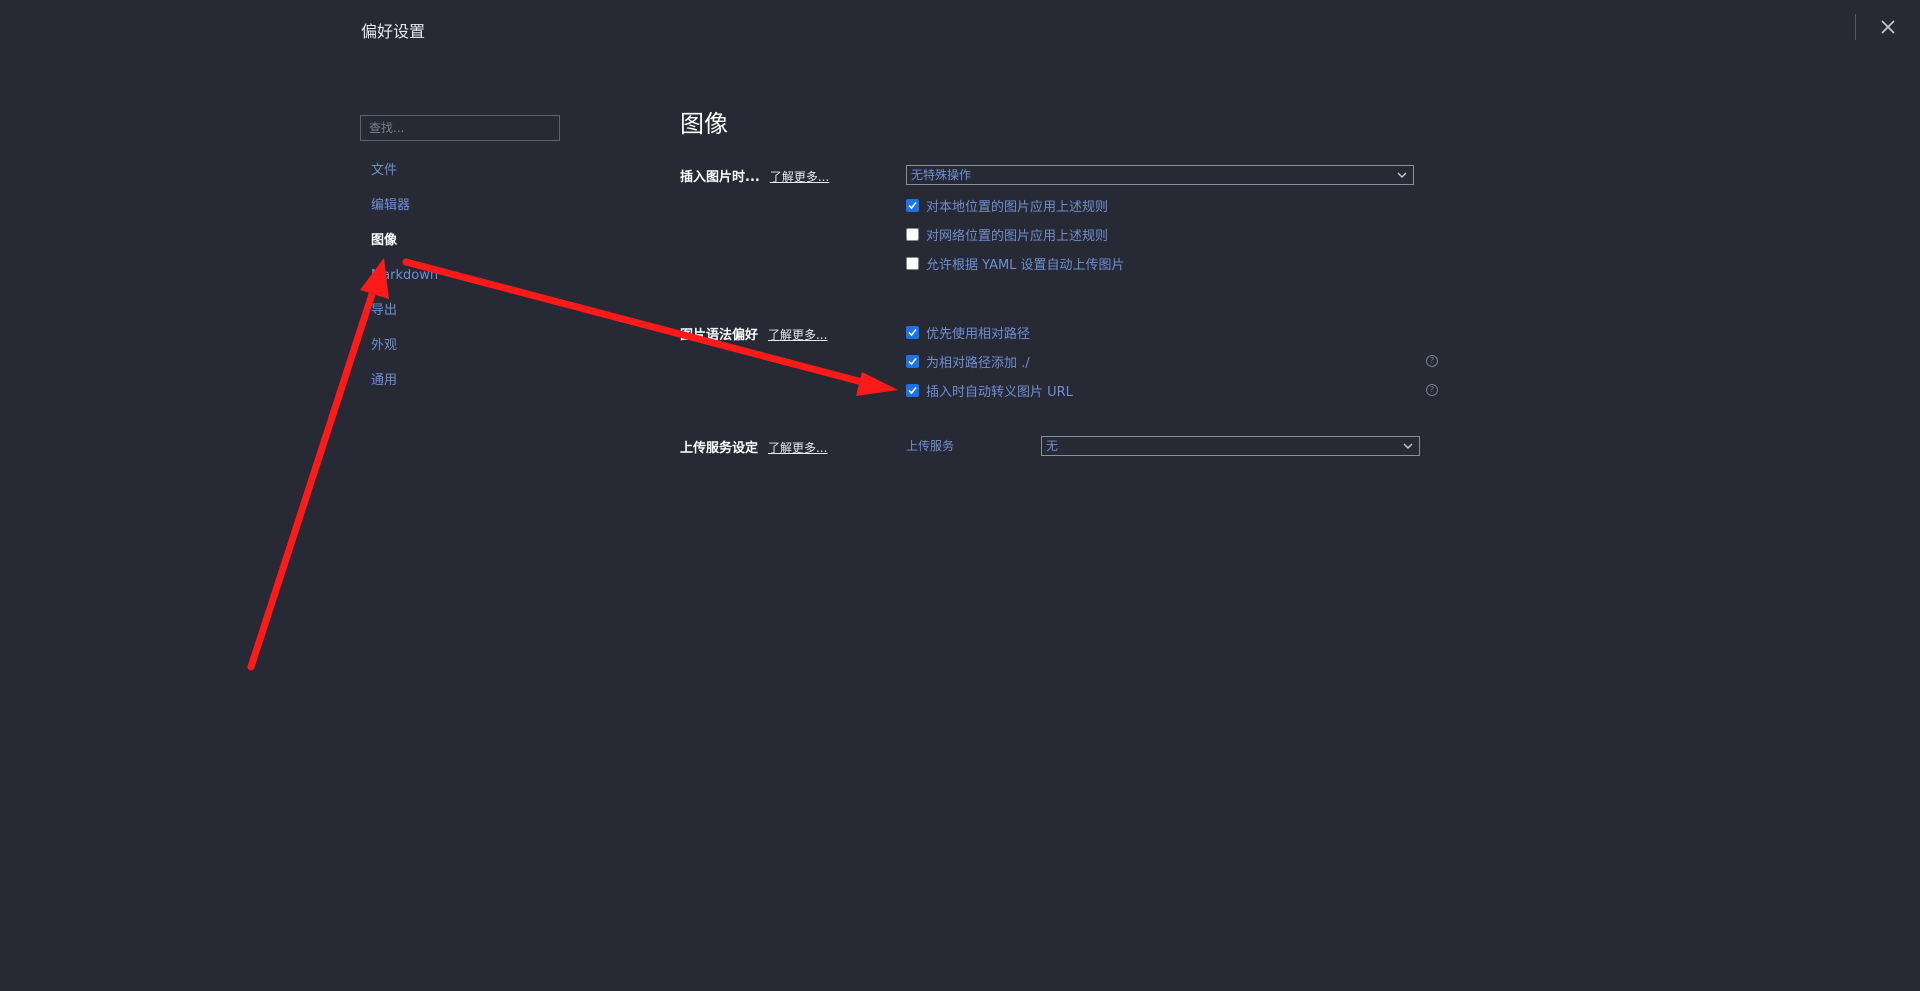  I want to click on syntax-label: 图片语法偏好, so click(719, 335).